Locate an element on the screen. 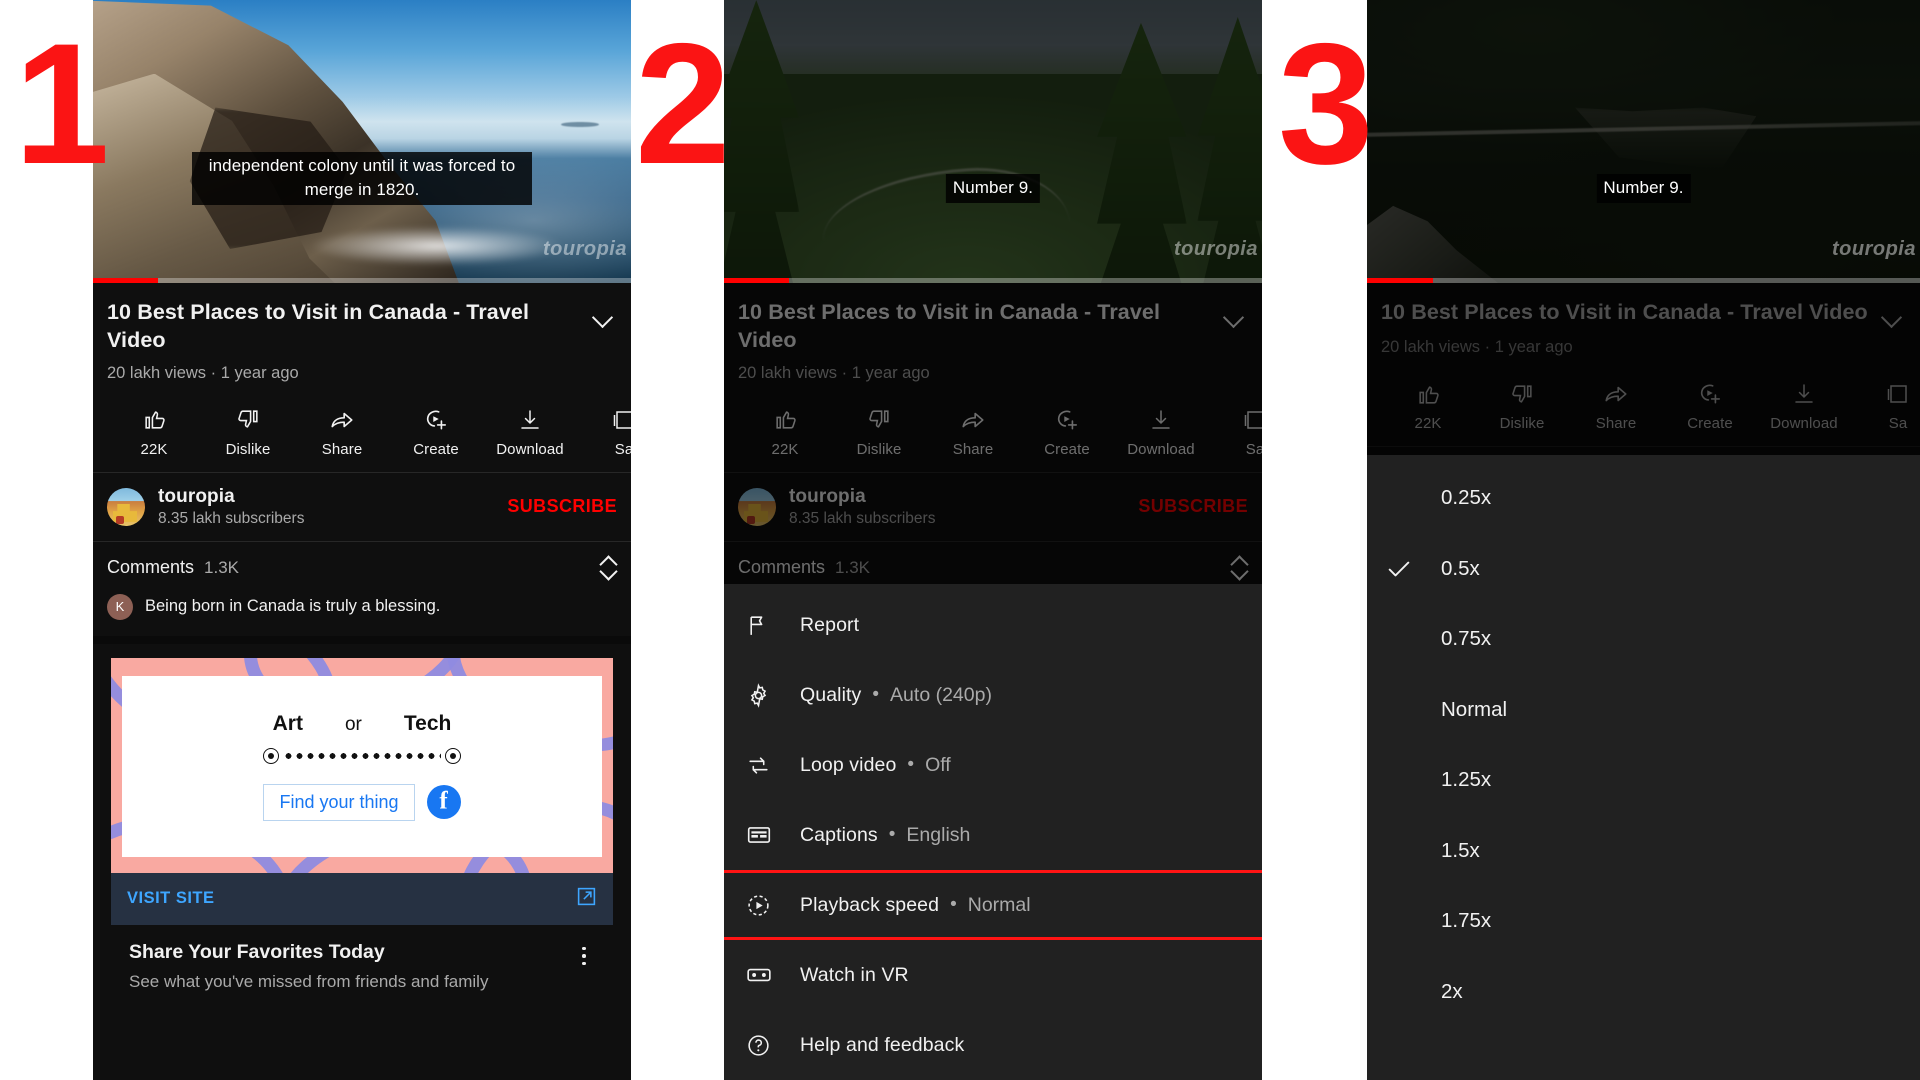  menu-item-help-and-feedback: Help and feedback is located at coordinates (993, 1045).